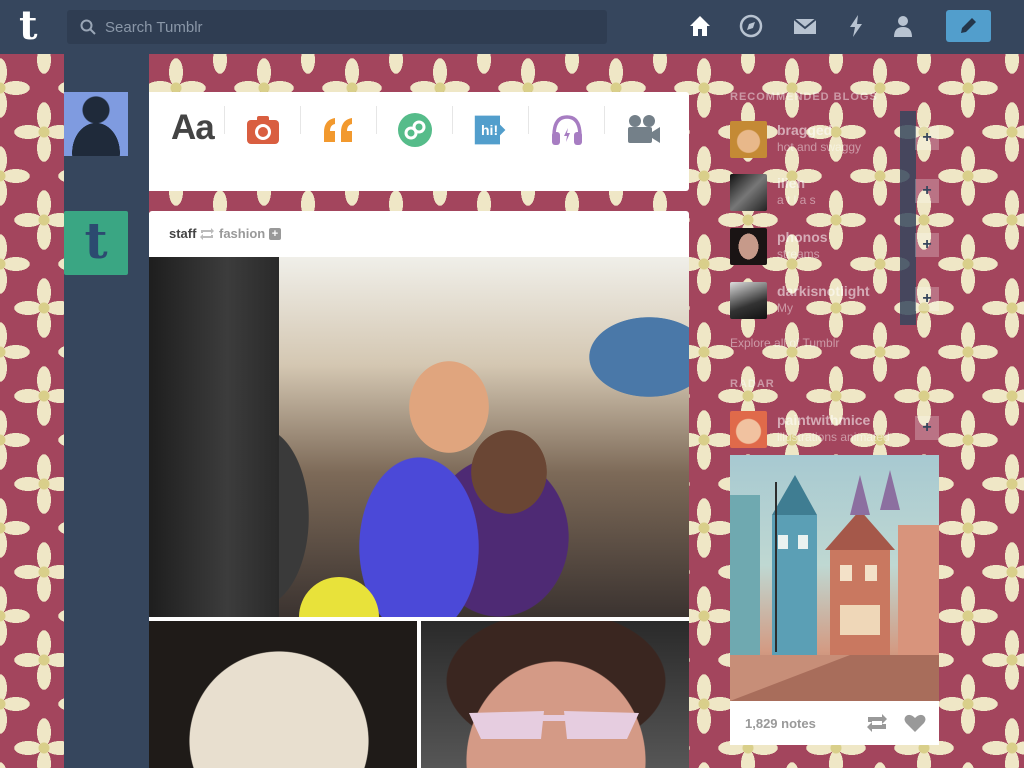 Image resolution: width=1024 pixels, height=768 pixels. What do you see at coordinates (275, 234) in the screenshot?
I see `follow-plus-icon: +` at bounding box center [275, 234].